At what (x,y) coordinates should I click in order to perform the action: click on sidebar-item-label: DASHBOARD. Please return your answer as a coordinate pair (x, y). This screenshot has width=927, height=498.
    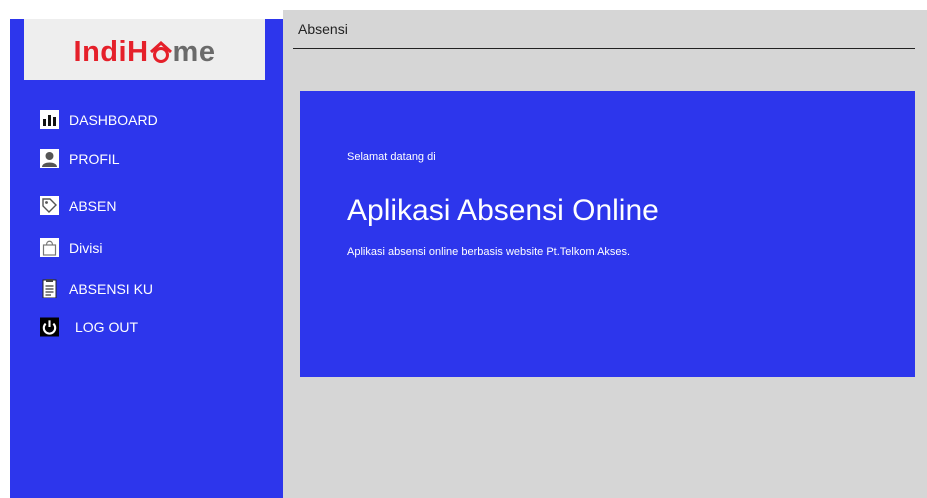
    Looking at the image, I should click on (113, 119).